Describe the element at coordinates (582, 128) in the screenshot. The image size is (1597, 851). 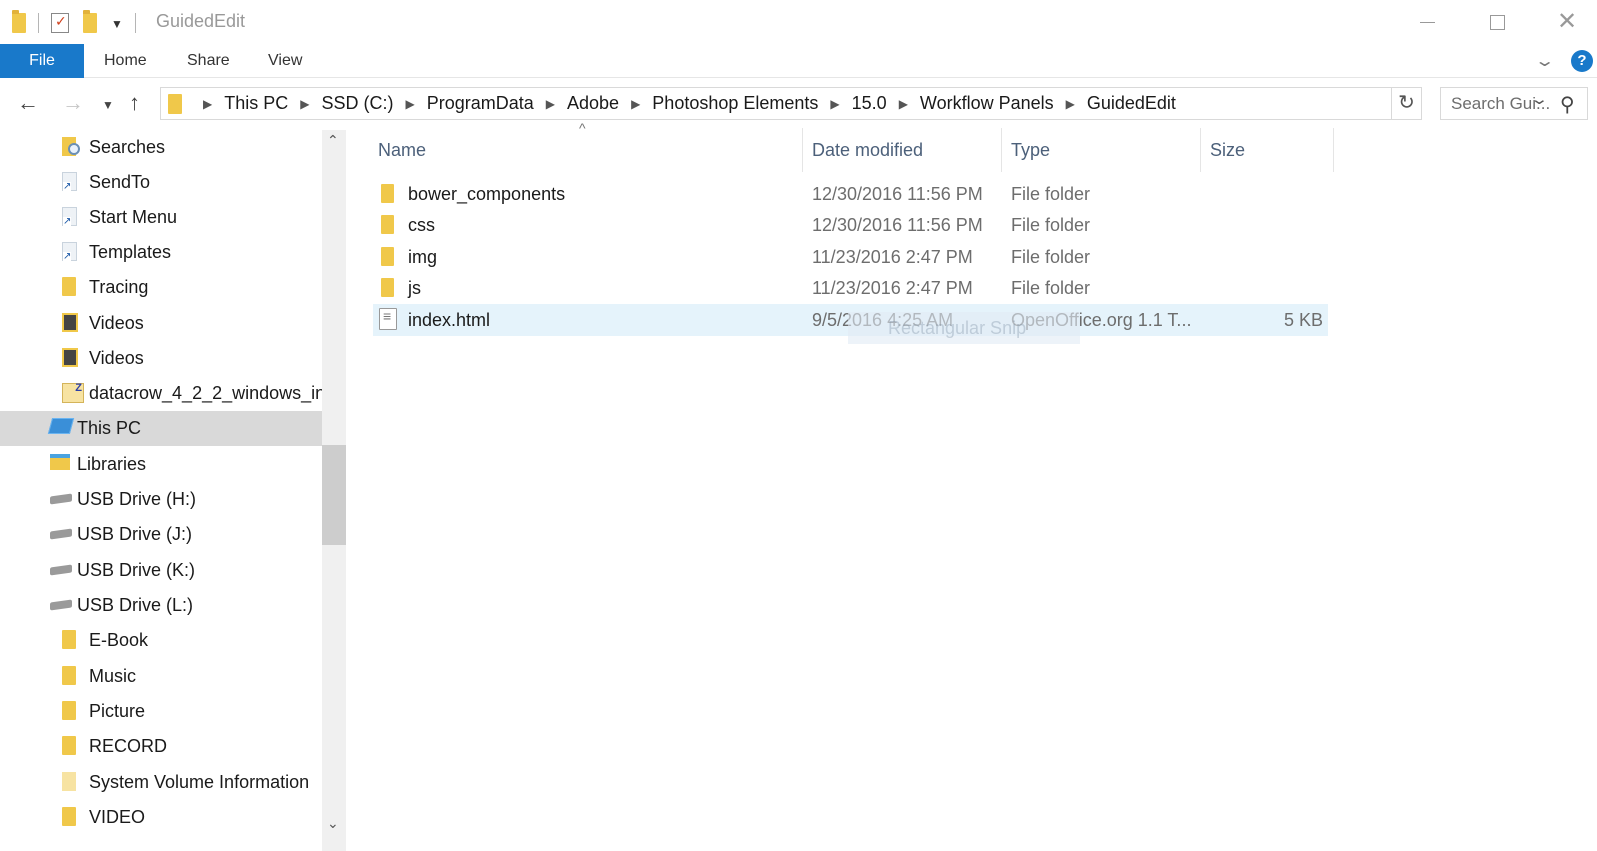
I see `sort-ascending-caret-icon: ^` at that location.